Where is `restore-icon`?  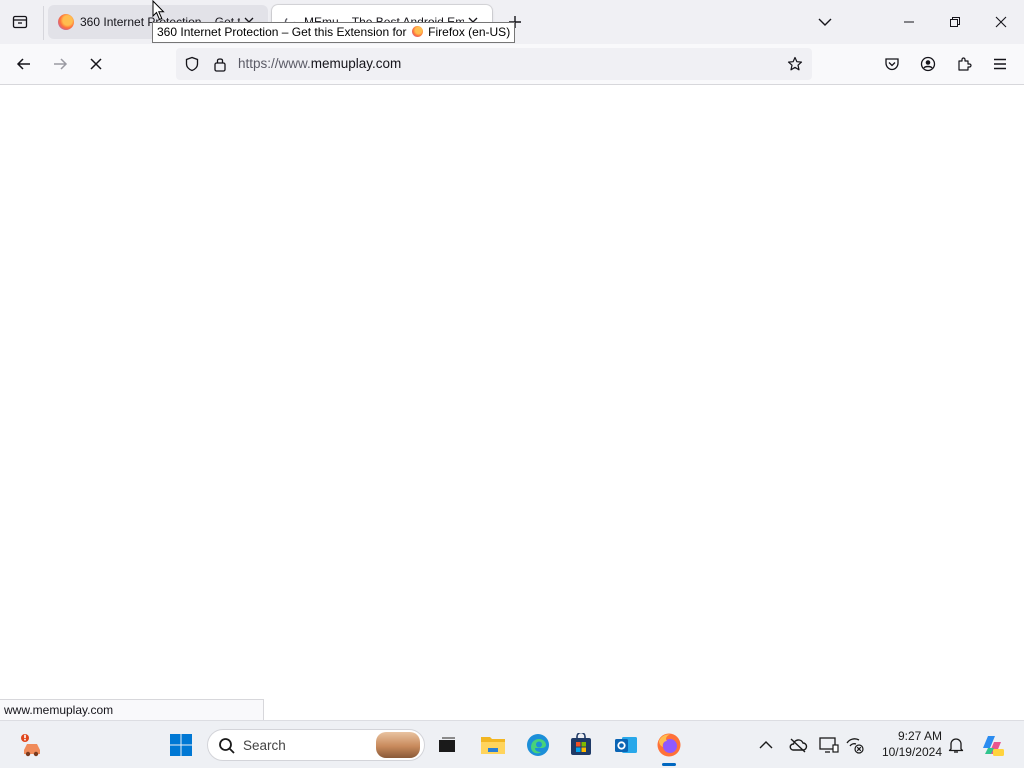
restore-icon is located at coordinates (955, 22).